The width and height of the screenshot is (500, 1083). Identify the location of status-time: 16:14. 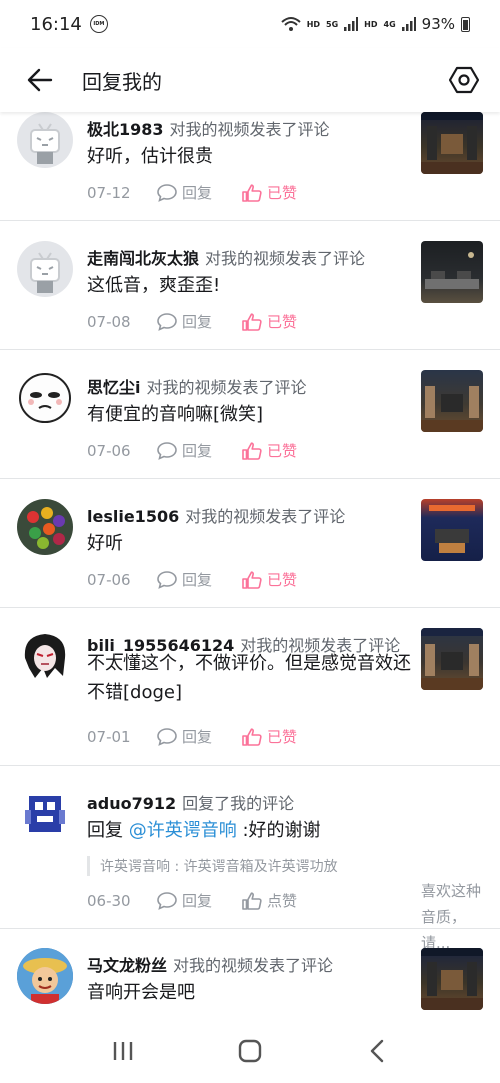
(56, 24).